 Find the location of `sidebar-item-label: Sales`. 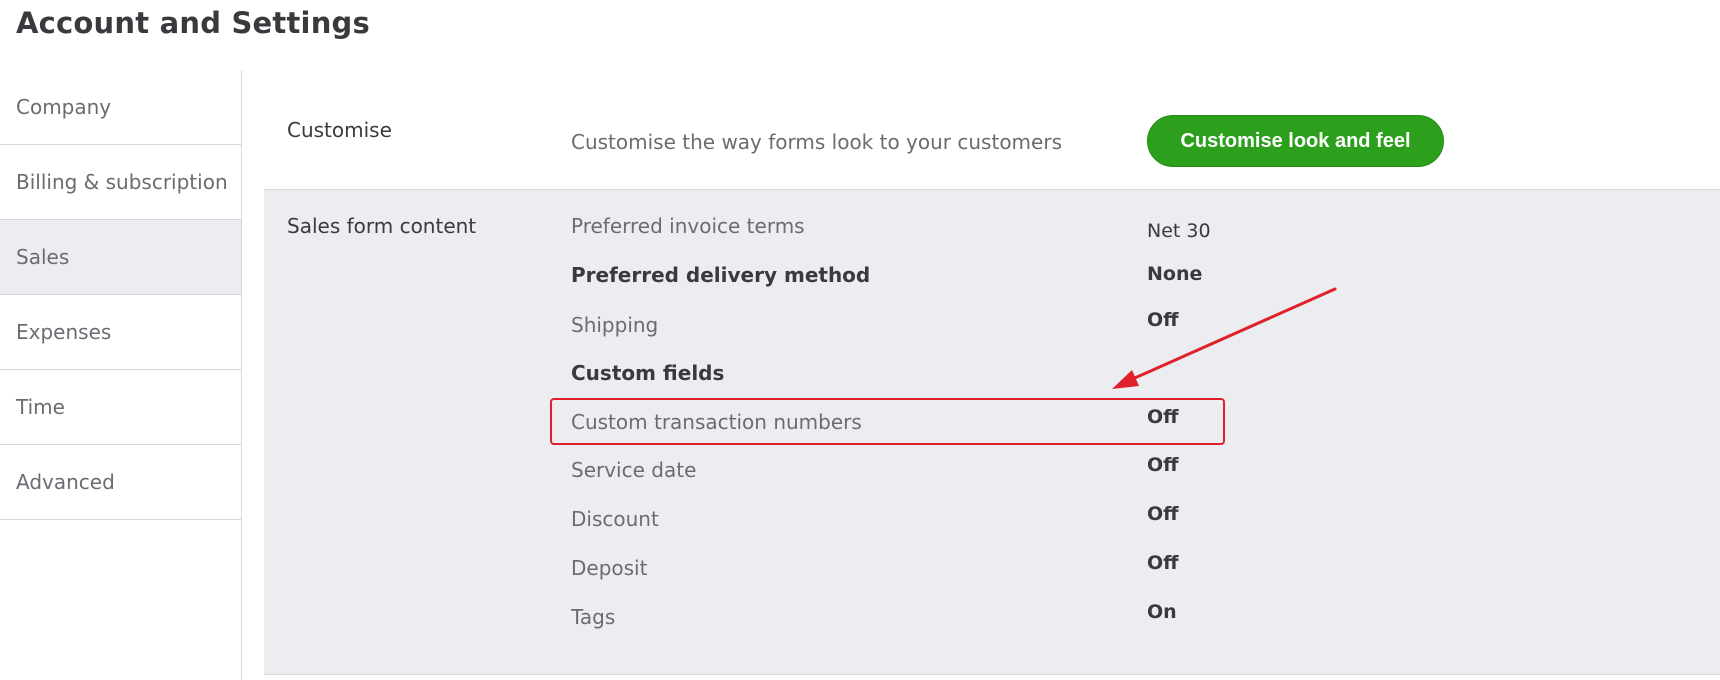

sidebar-item-label: Sales is located at coordinates (43, 257).